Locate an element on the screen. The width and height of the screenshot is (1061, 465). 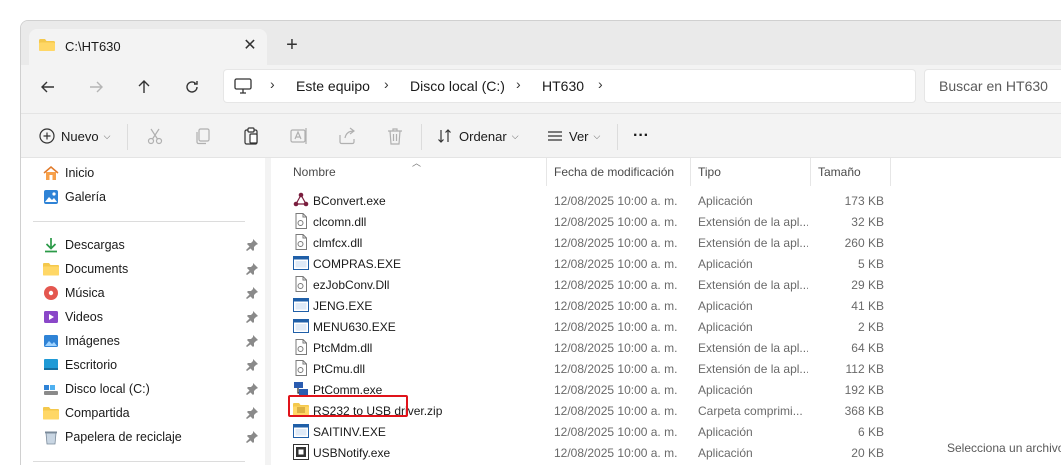
sidebar-item-escritorio: Escritorio is located at coordinates (151, 365).